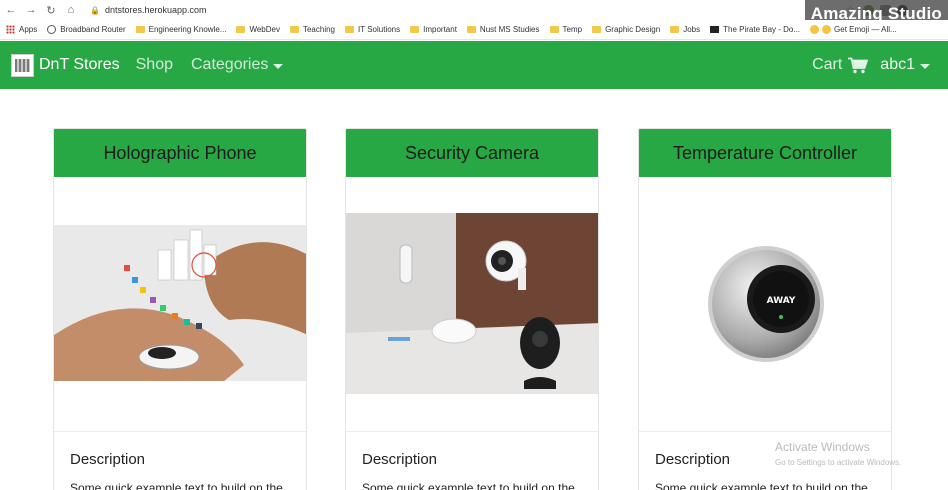 This screenshot has width=948, height=490. Describe the element at coordinates (474, 65) in the screenshot. I see `site-navbar: DnT Stores Shop Categories Cart abc1` at that location.